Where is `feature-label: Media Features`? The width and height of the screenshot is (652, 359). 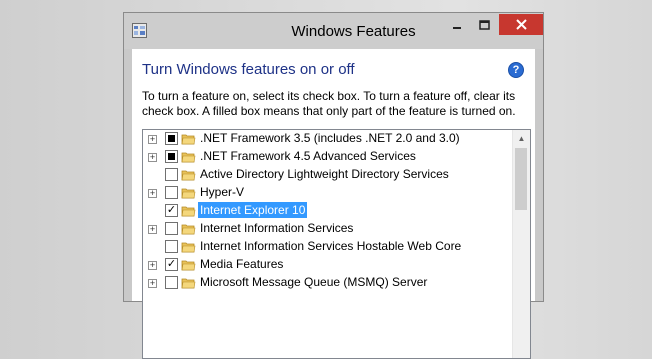 feature-label: Media Features is located at coordinates (241, 264).